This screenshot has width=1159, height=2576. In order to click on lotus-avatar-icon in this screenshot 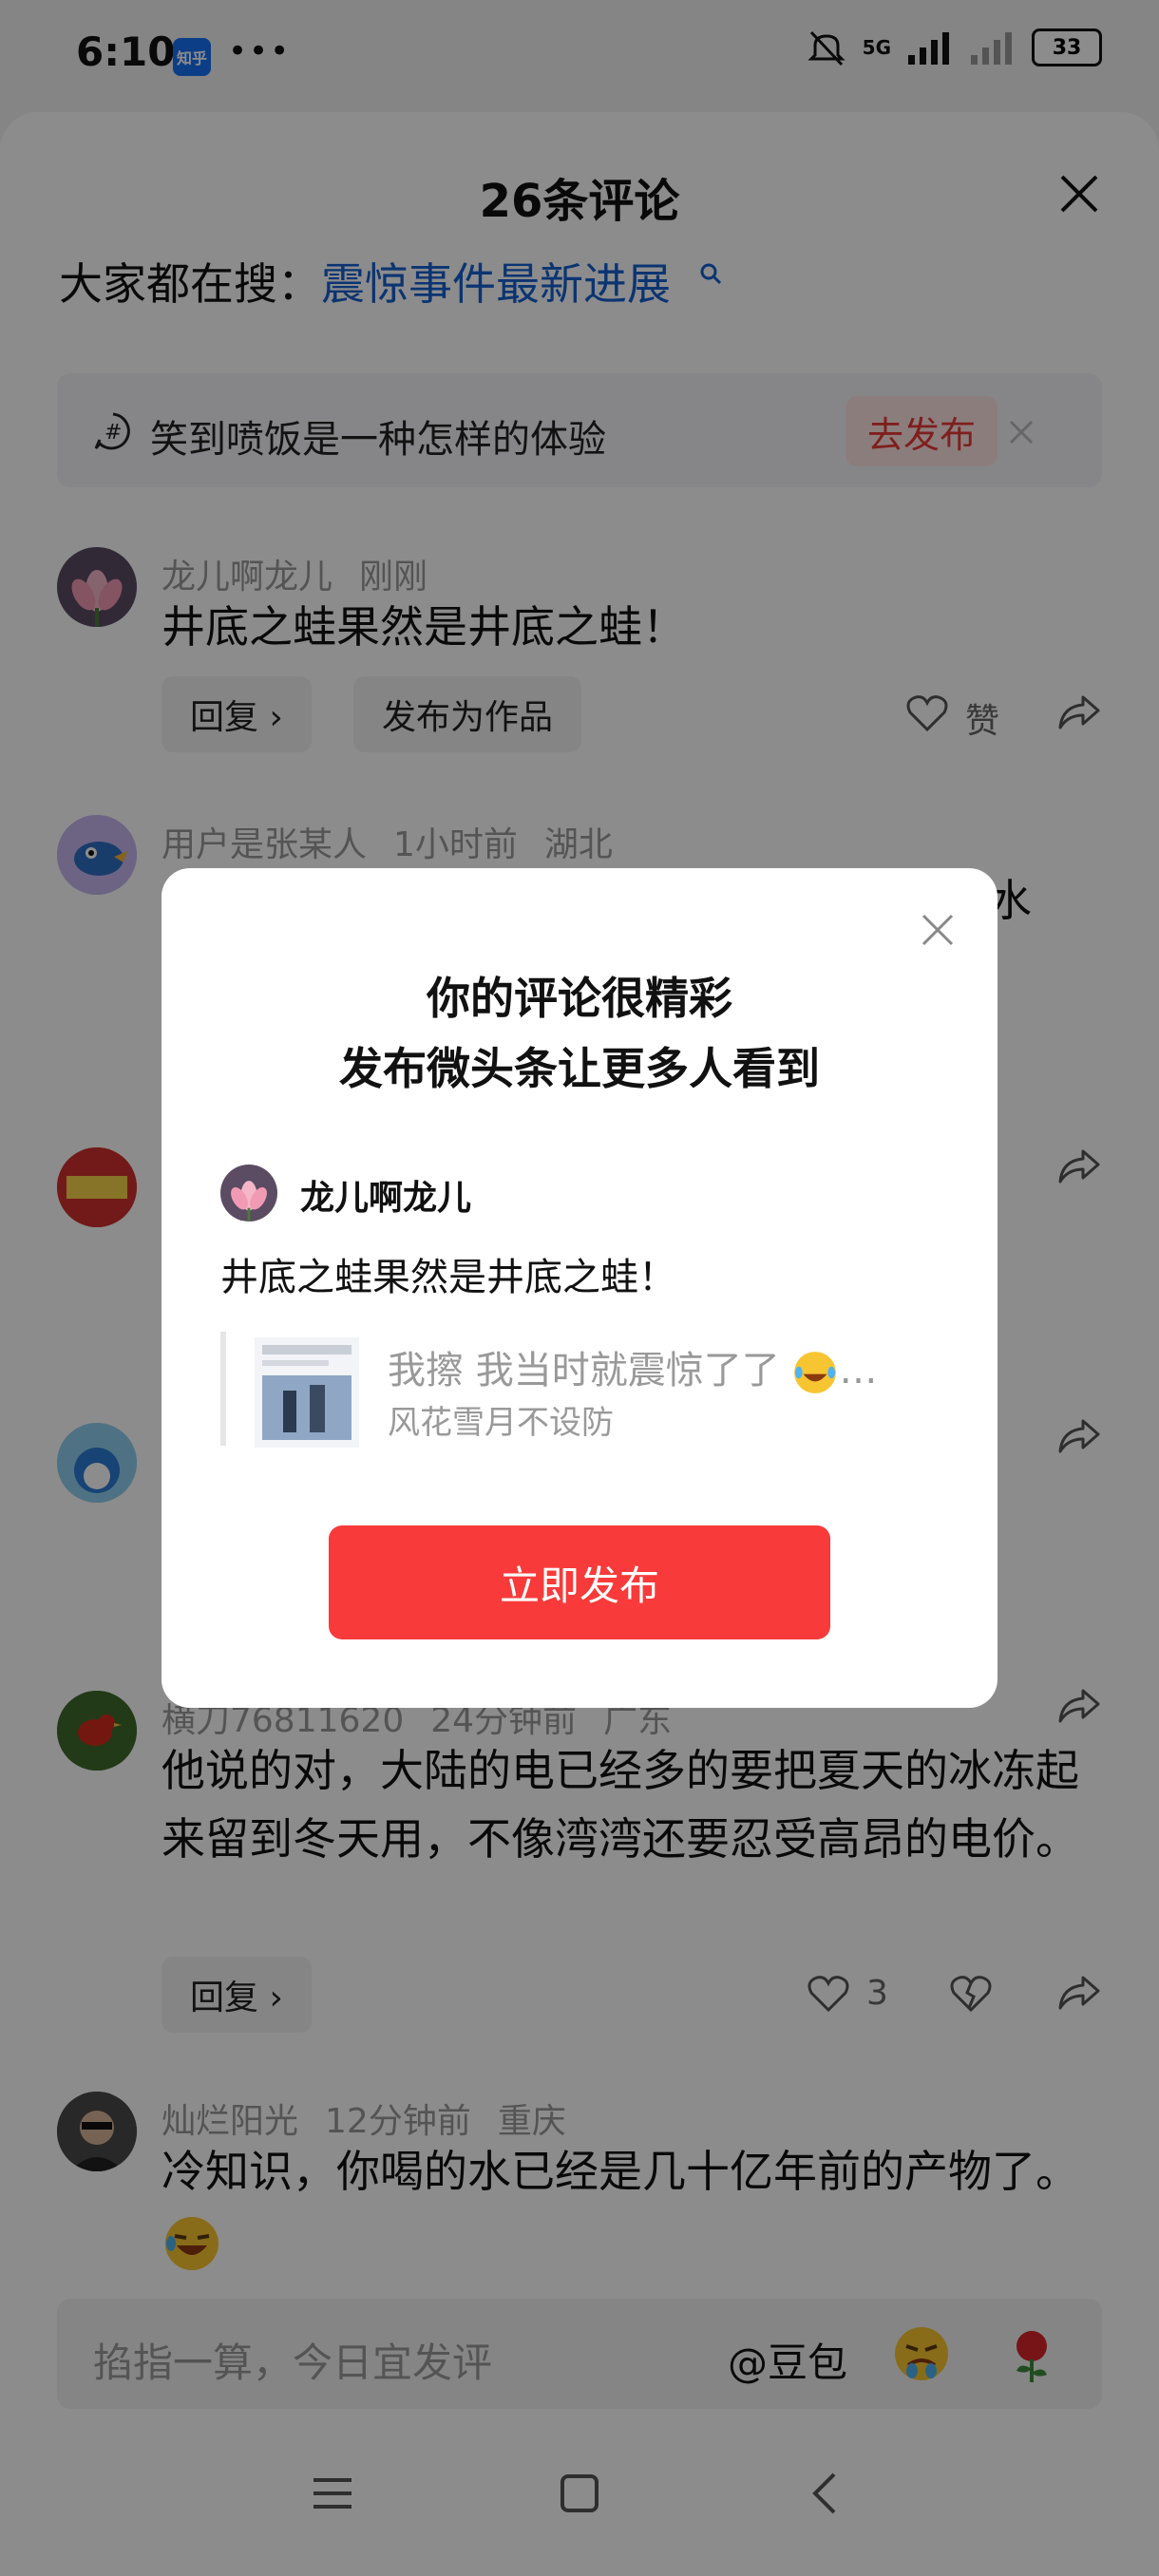, I will do `click(248, 1193)`.